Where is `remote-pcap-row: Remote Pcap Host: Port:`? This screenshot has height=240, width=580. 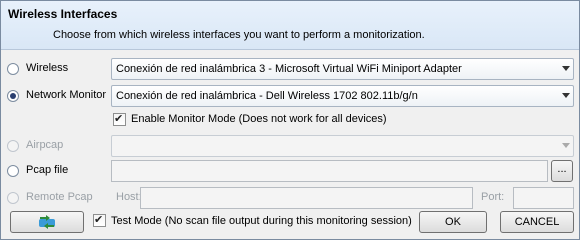
remote-pcap-row: Remote Pcap Host: Port: is located at coordinates (290, 198).